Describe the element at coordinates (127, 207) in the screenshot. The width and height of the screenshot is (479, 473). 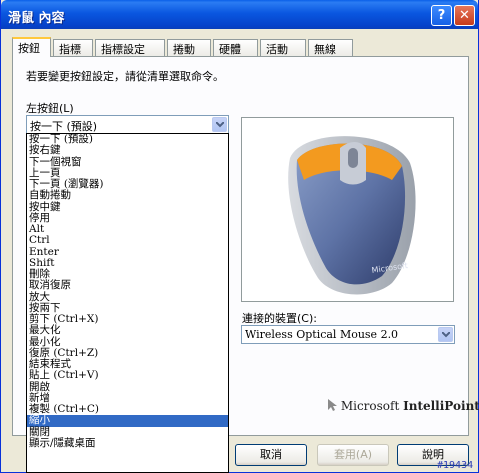
I see `dropdown-option: 按中鍵` at that location.